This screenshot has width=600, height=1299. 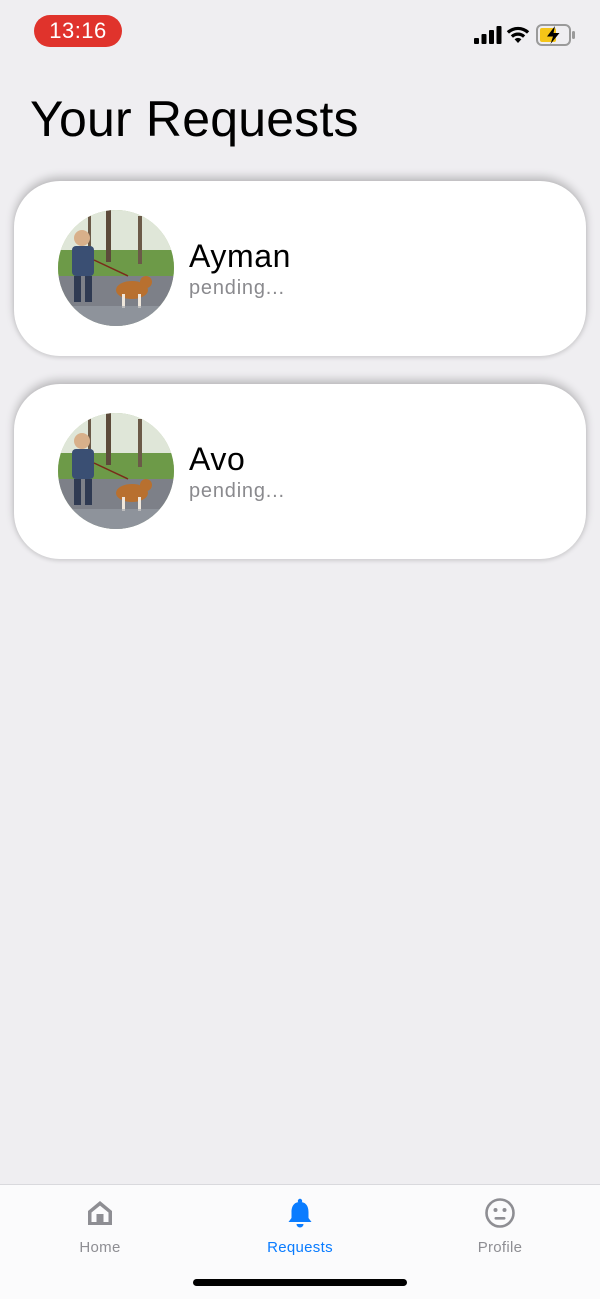 I want to click on status-time: 13:16, so click(x=78, y=31).